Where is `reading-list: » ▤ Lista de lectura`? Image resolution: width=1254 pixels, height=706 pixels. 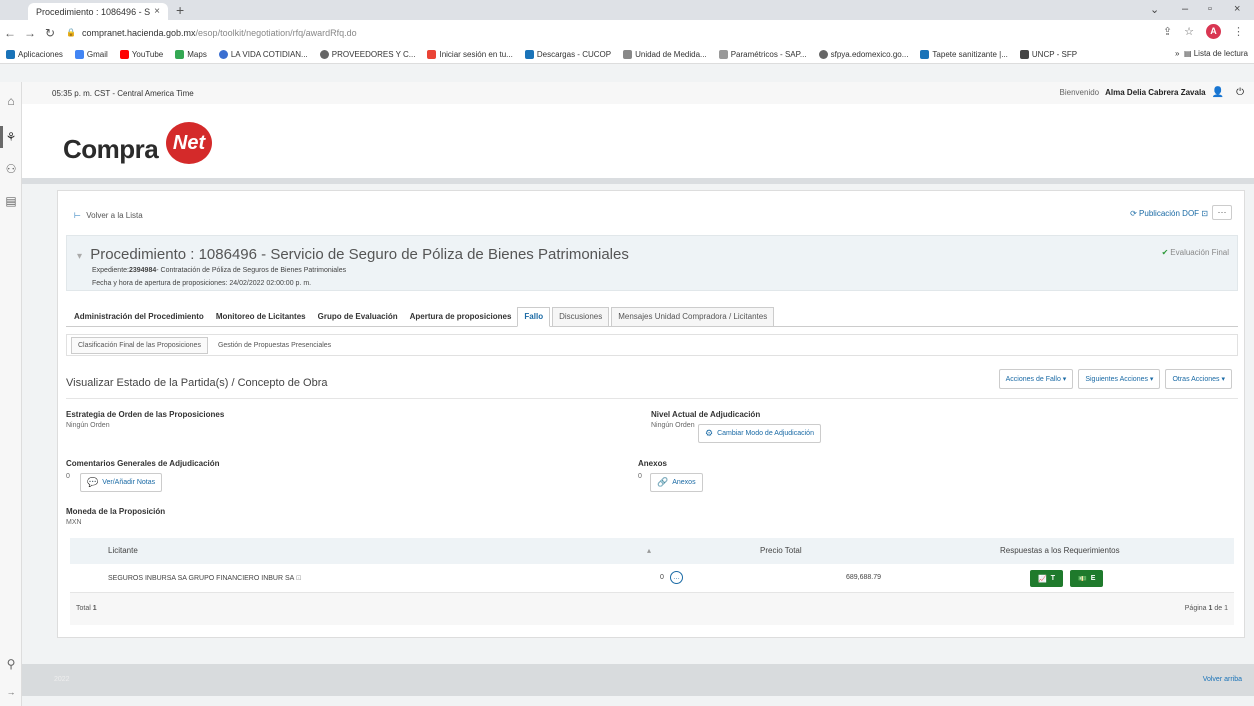 reading-list: » ▤ Lista de lectura is located at coordinates (1208, 53).